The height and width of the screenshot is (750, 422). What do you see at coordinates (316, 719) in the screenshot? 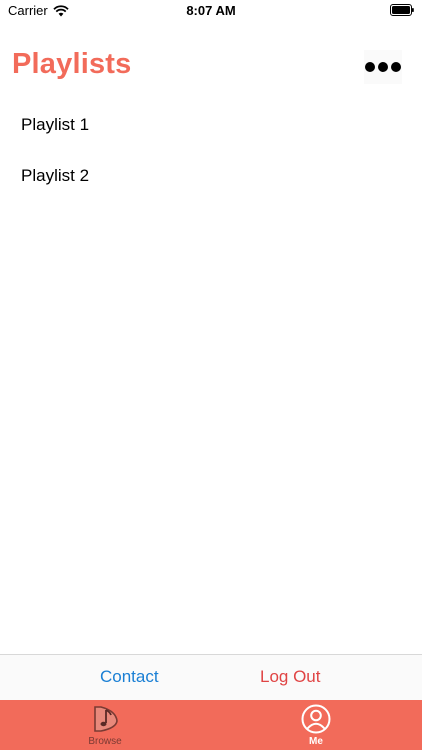
I see `user-icon` at bounding box center [316, 719].